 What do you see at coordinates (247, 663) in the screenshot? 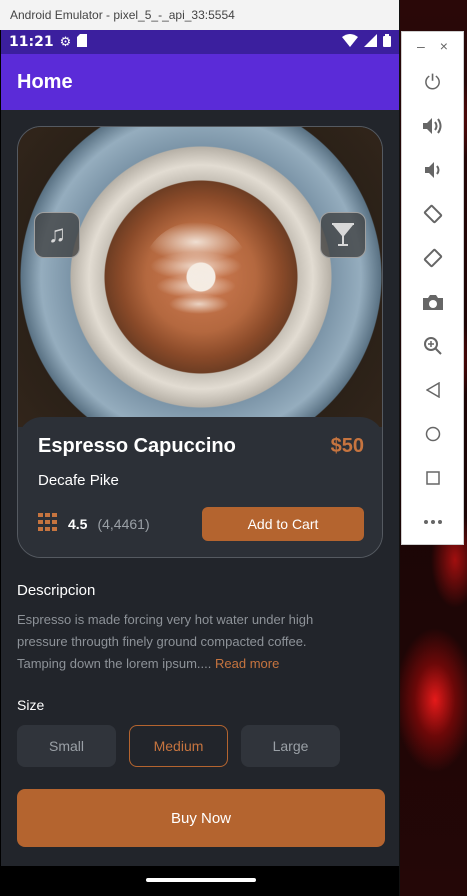
I see `read-more-link: Read more` at bounding box center [247, 663].